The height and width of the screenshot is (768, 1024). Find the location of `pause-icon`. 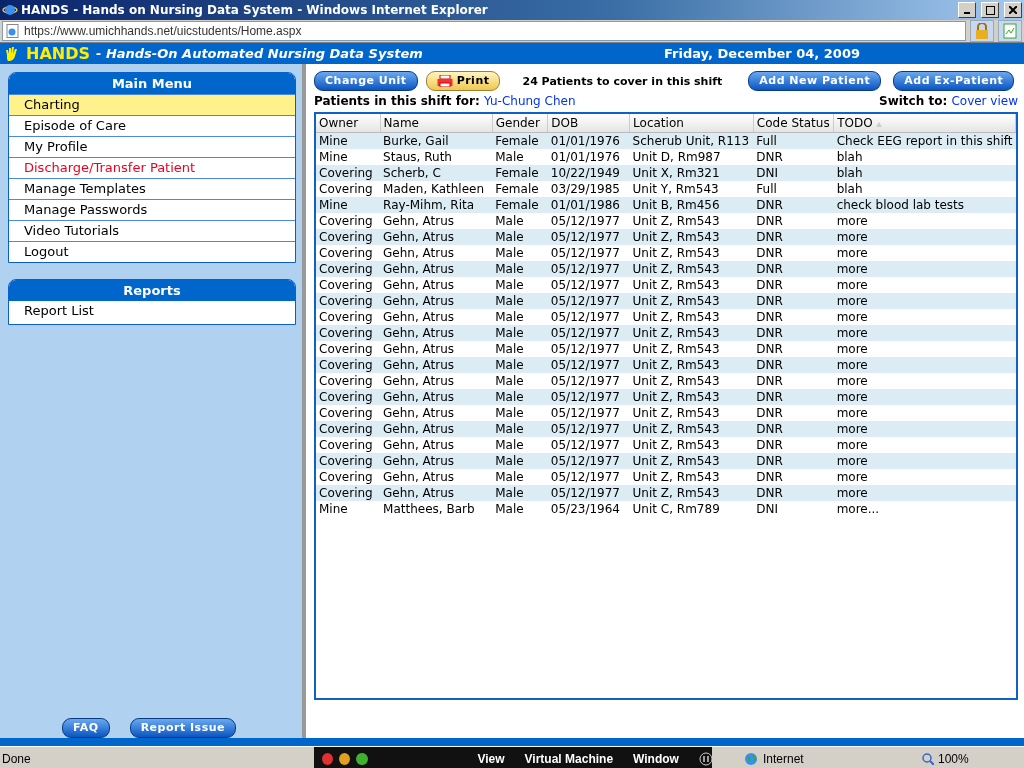

pause-icon is located at coordinates (705, 758).